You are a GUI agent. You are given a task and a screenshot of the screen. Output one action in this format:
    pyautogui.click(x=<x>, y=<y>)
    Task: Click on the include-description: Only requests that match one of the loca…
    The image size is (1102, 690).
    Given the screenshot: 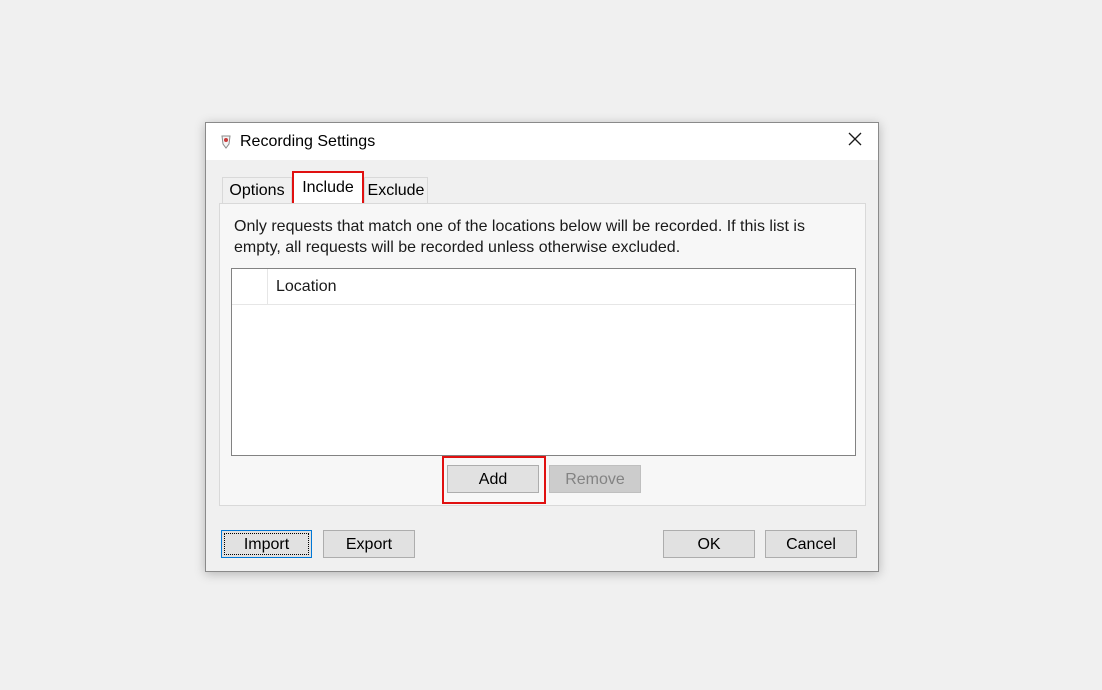 What is the action you would take?
    pyautogui.click(x=519, y=237)
    